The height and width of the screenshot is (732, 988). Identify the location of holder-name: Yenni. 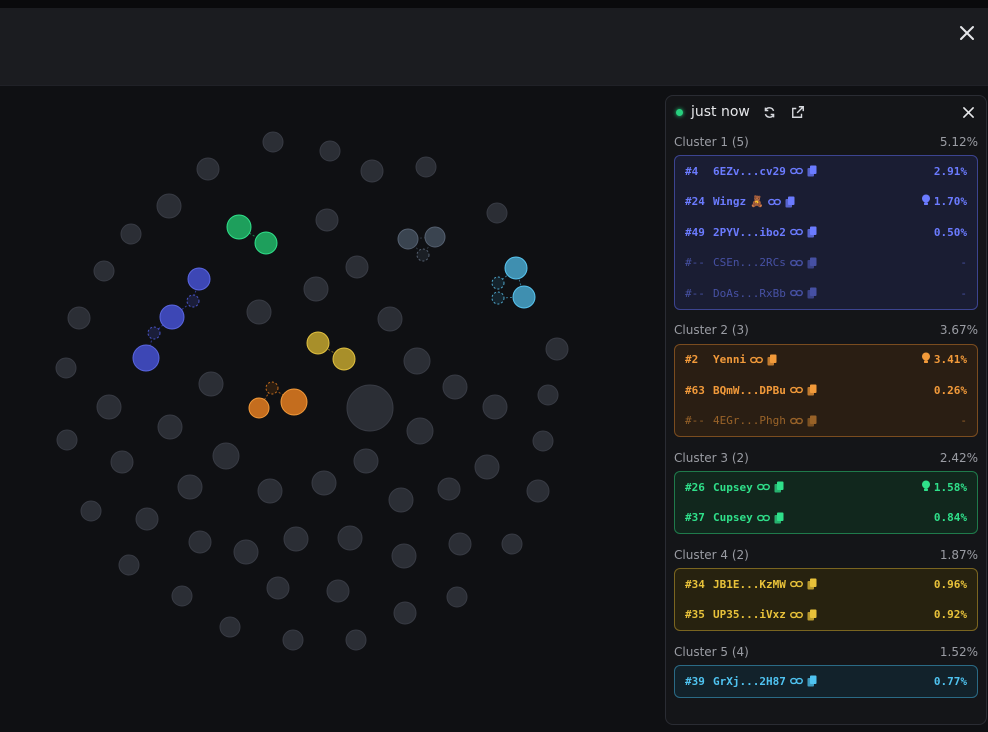
(729, 359).